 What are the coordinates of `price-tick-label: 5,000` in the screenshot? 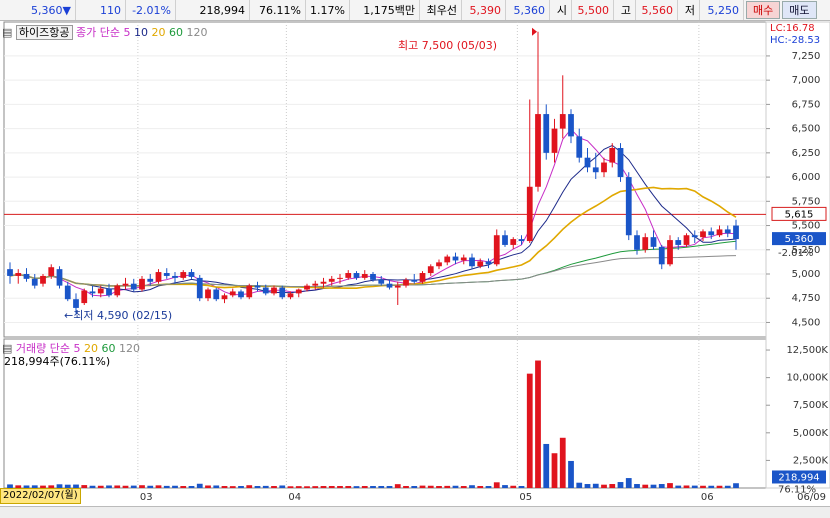 It's located at (806, 274).